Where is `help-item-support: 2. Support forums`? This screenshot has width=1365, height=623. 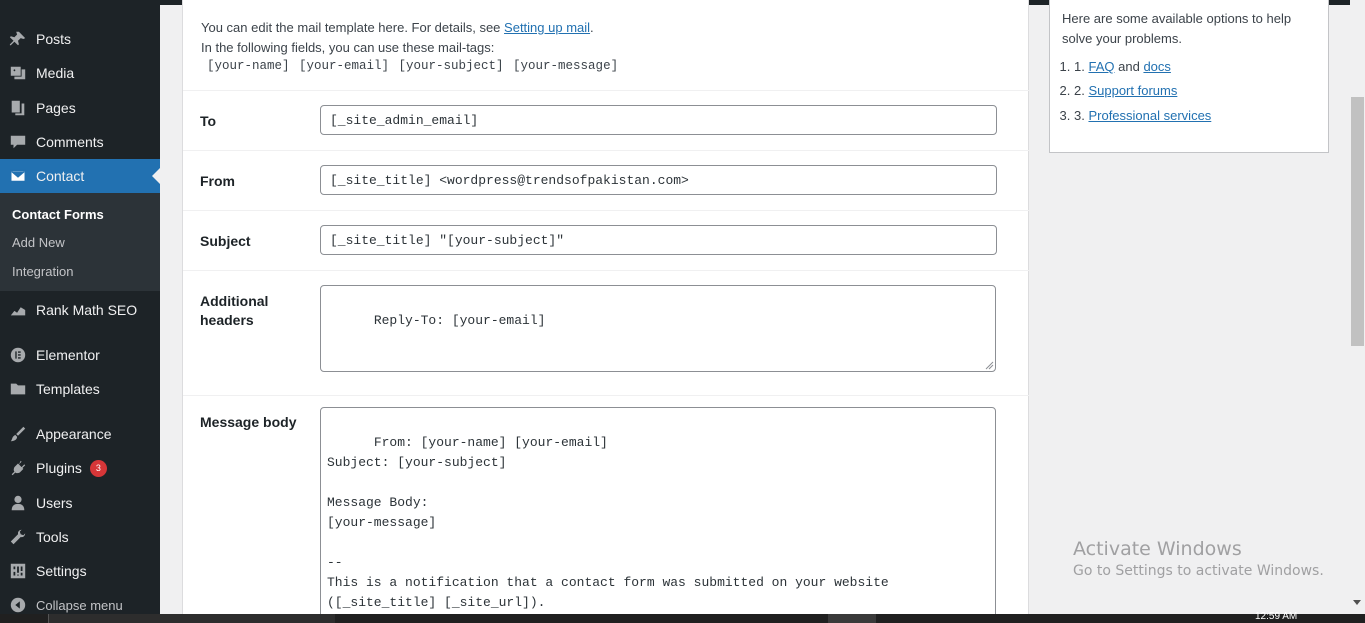
help-item-support: 2. Support forums is located at coordinates (1125, 90).